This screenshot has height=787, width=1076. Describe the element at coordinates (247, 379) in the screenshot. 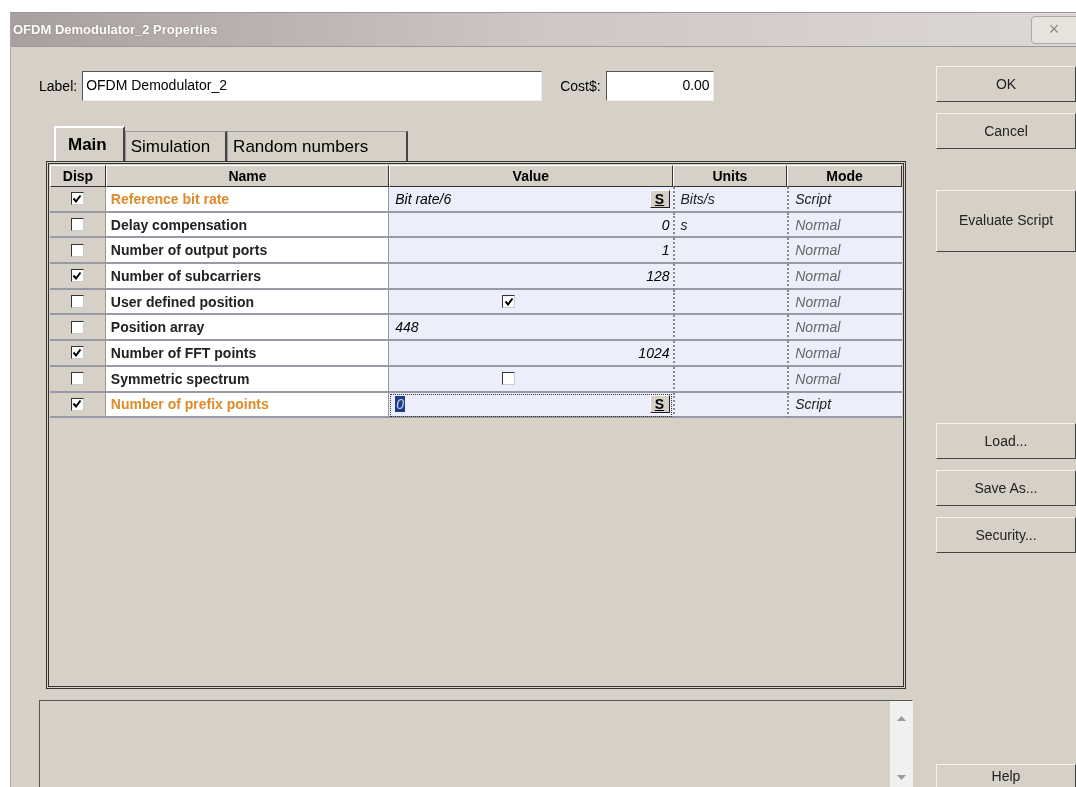

I see `property-name: Symmetric spectrum` at that location.